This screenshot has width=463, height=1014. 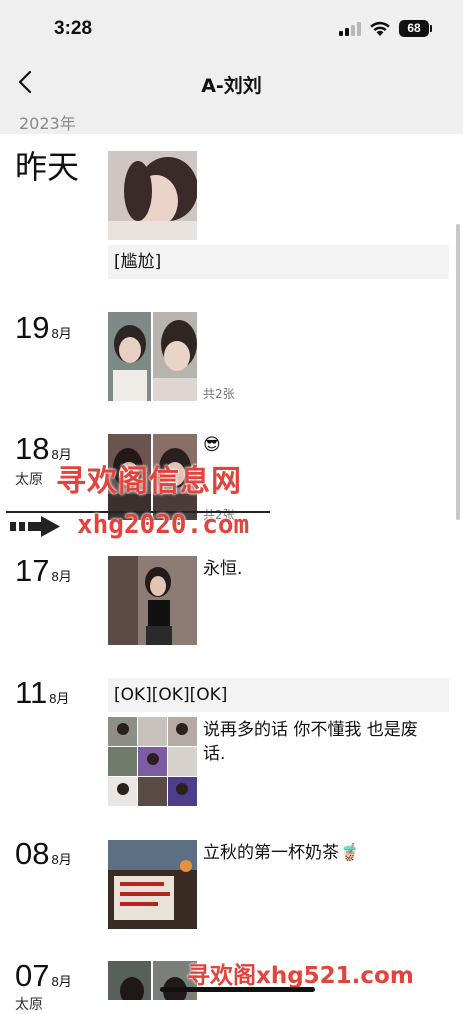 What do you see at coordinates (32, 975) in the screenshot?
I see `entry-day-number: 07` at bounding box center [32, 975].